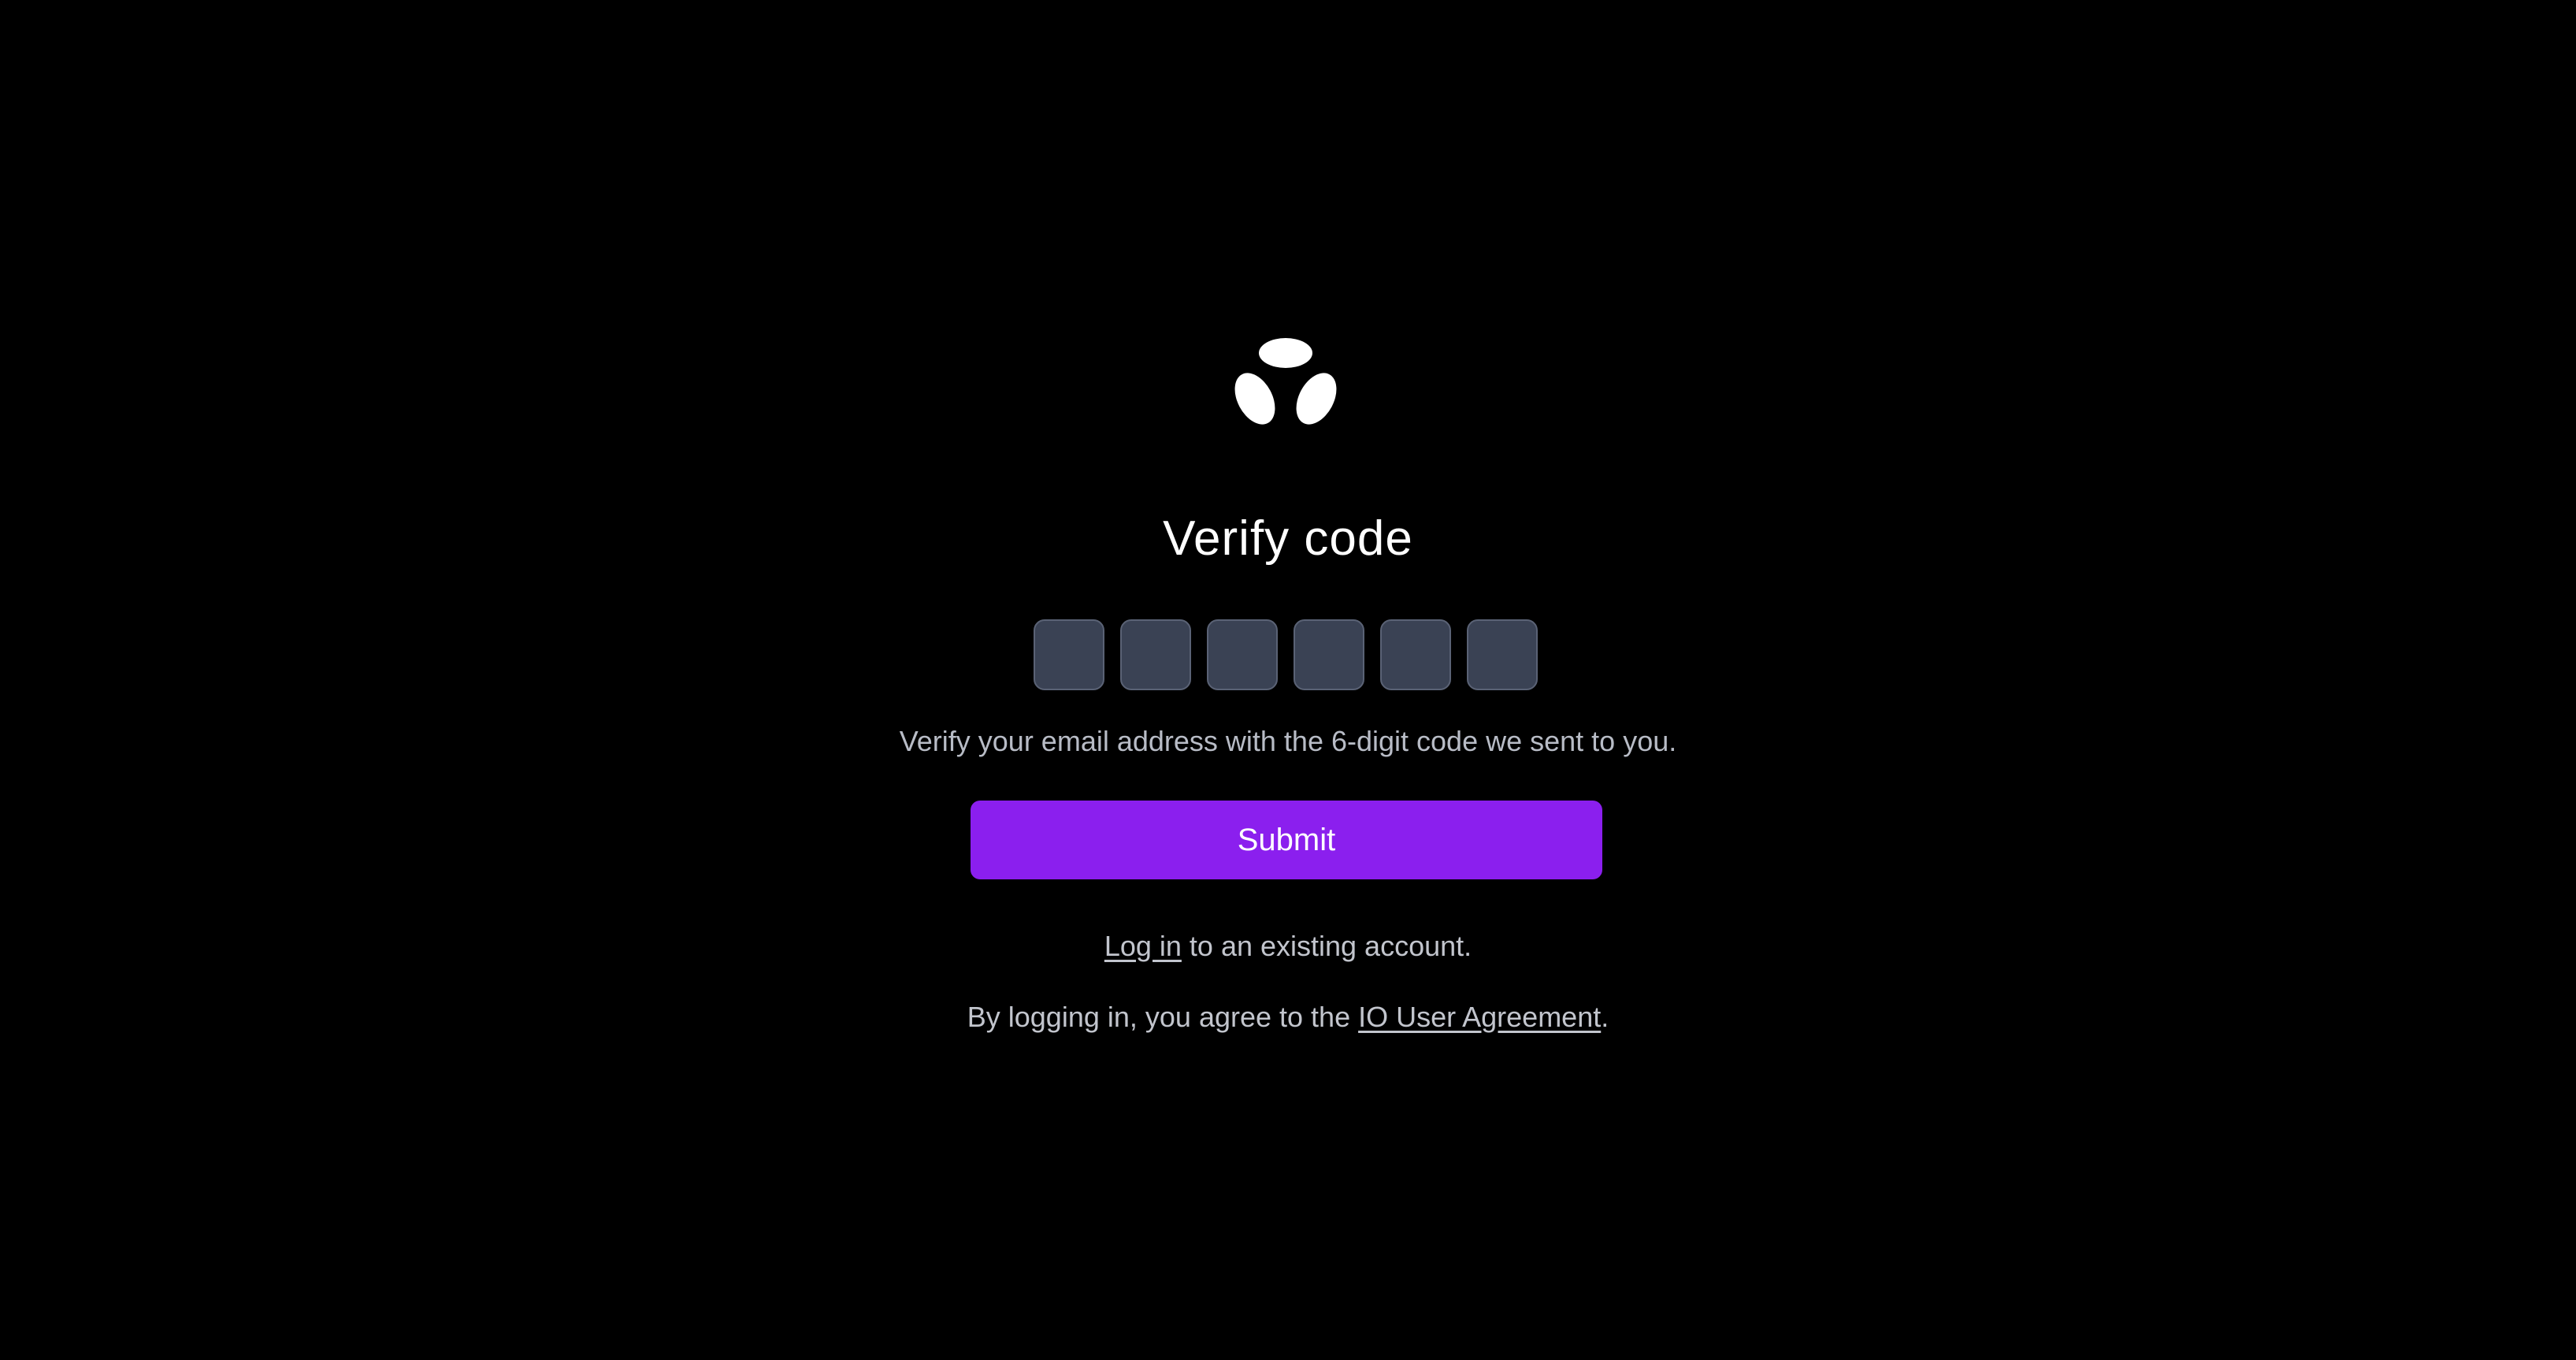 The width and height of the screenshot is (2576, 1360). What do you see at coordinates (1479, 1017) in the screenshot?
I see `user-agreement-link: IO User Agreement` at bounding box center [1479, 1017].